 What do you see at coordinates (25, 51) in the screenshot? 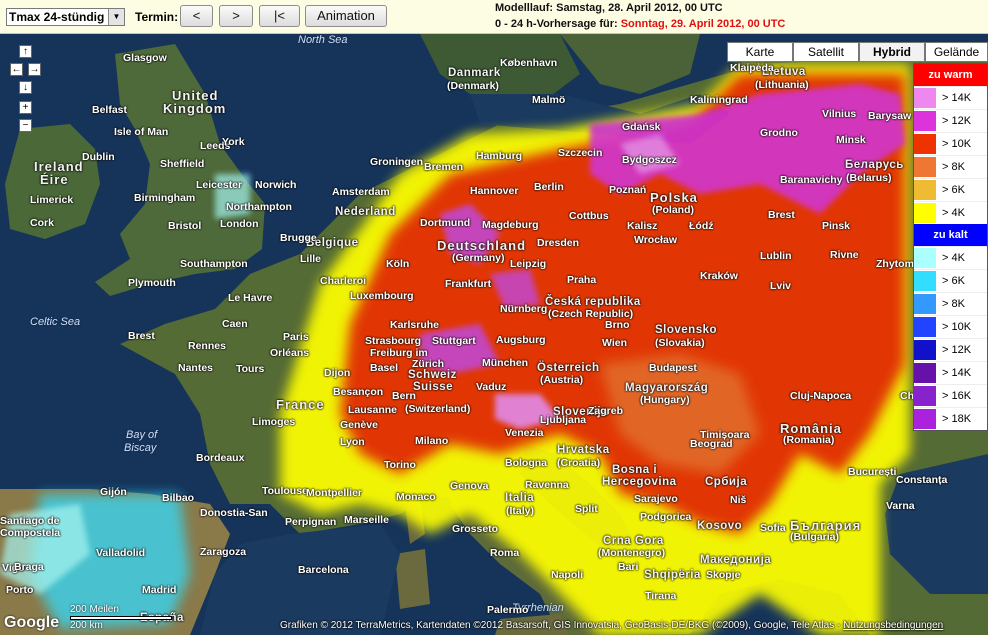
I see `pan-up-button: ↑` at bounding box center [25, 51].